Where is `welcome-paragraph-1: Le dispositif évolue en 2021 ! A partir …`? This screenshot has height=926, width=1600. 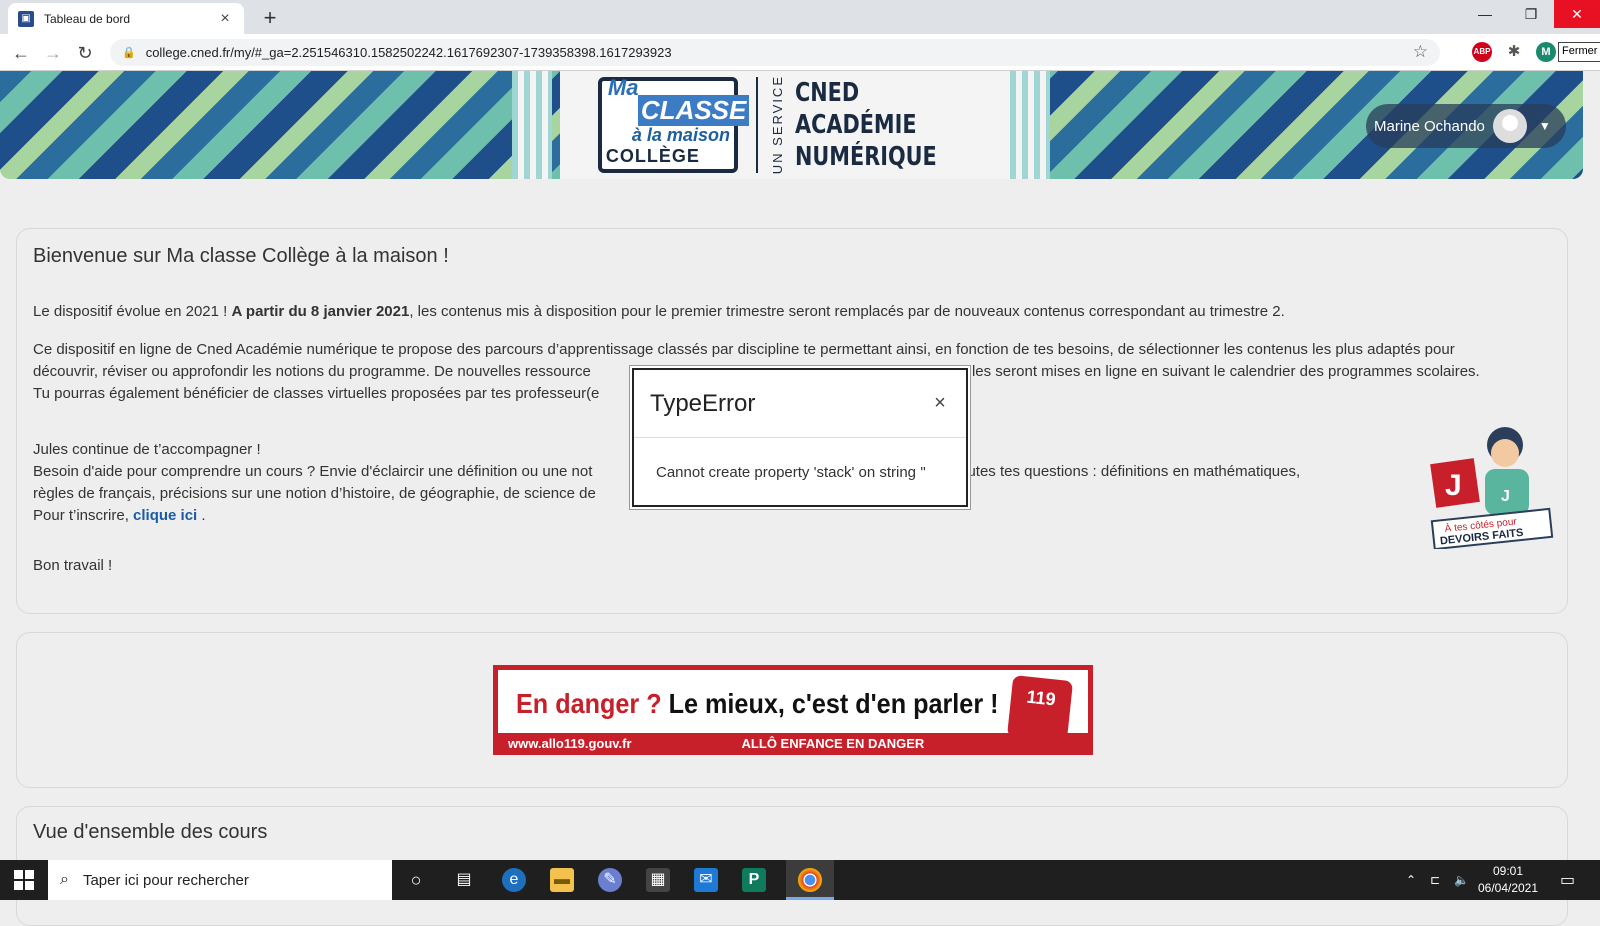 welcome-paragraph-1: Le dispositif évolue en 2021 ! A partir … is located at coordinates (790, 312).